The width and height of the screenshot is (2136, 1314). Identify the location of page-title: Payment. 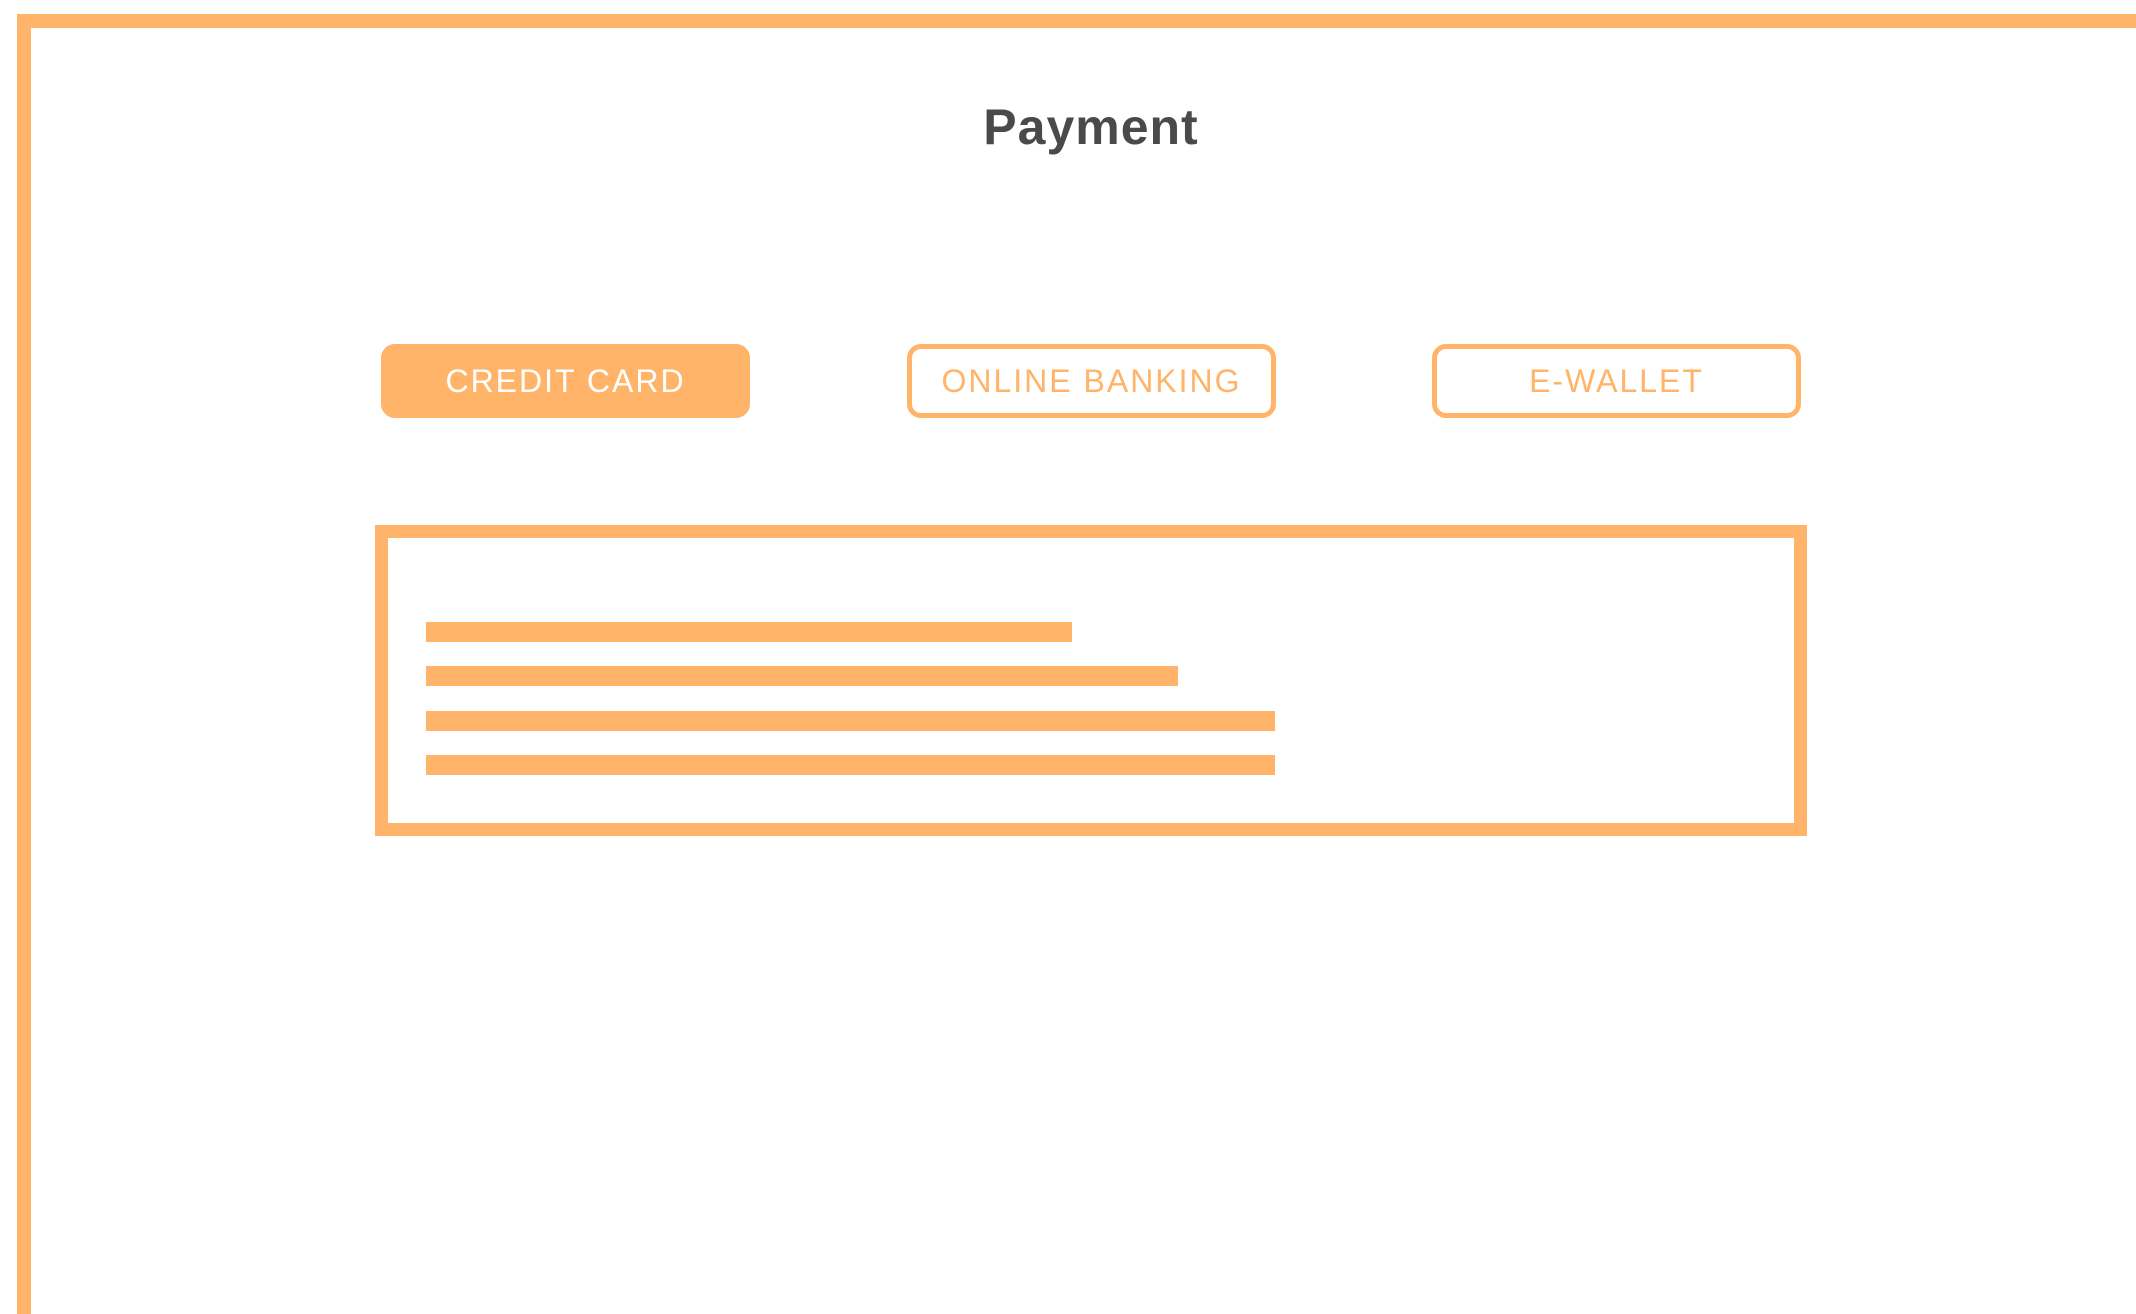
(1091, 127).